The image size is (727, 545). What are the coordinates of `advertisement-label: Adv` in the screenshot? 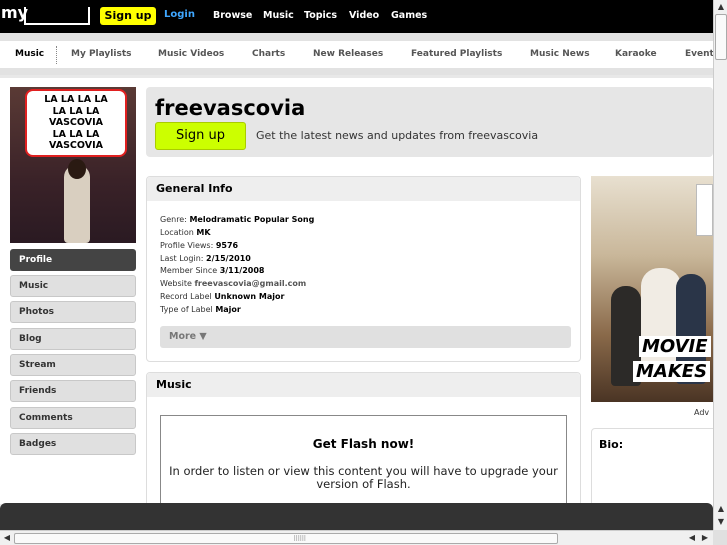 It's located at (702, 412).